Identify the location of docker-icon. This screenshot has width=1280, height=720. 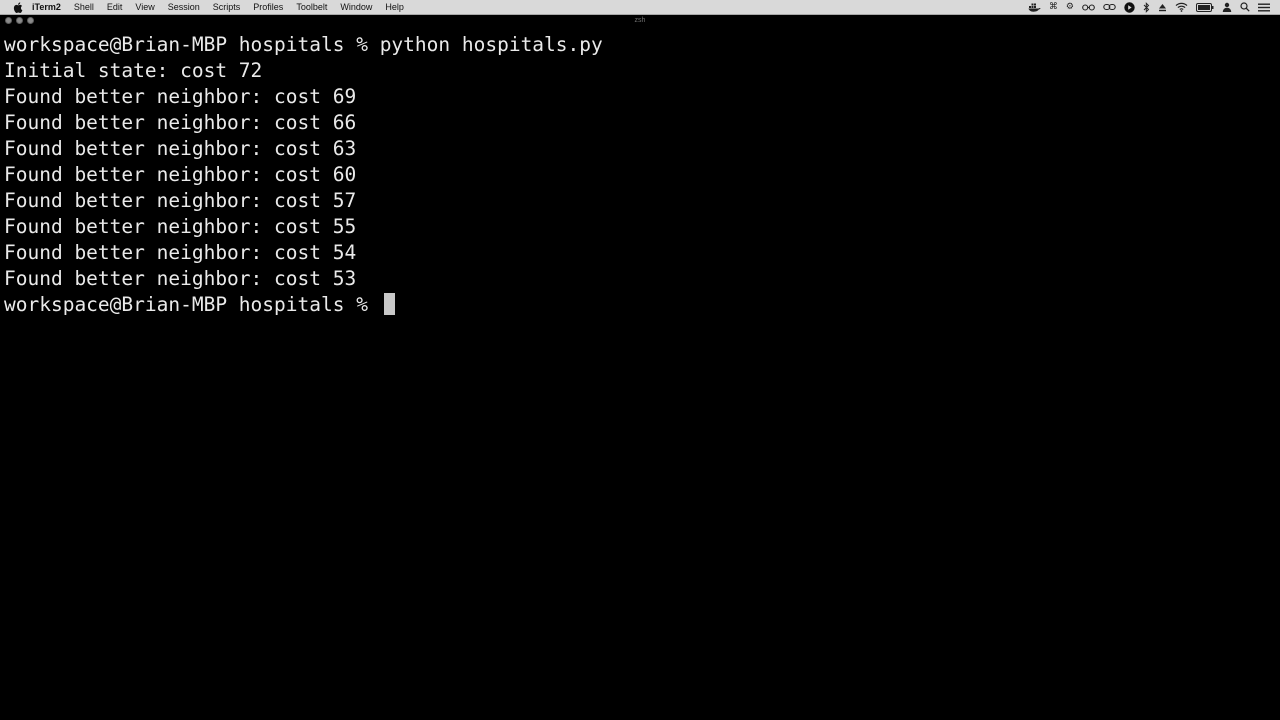
(1034, 7).